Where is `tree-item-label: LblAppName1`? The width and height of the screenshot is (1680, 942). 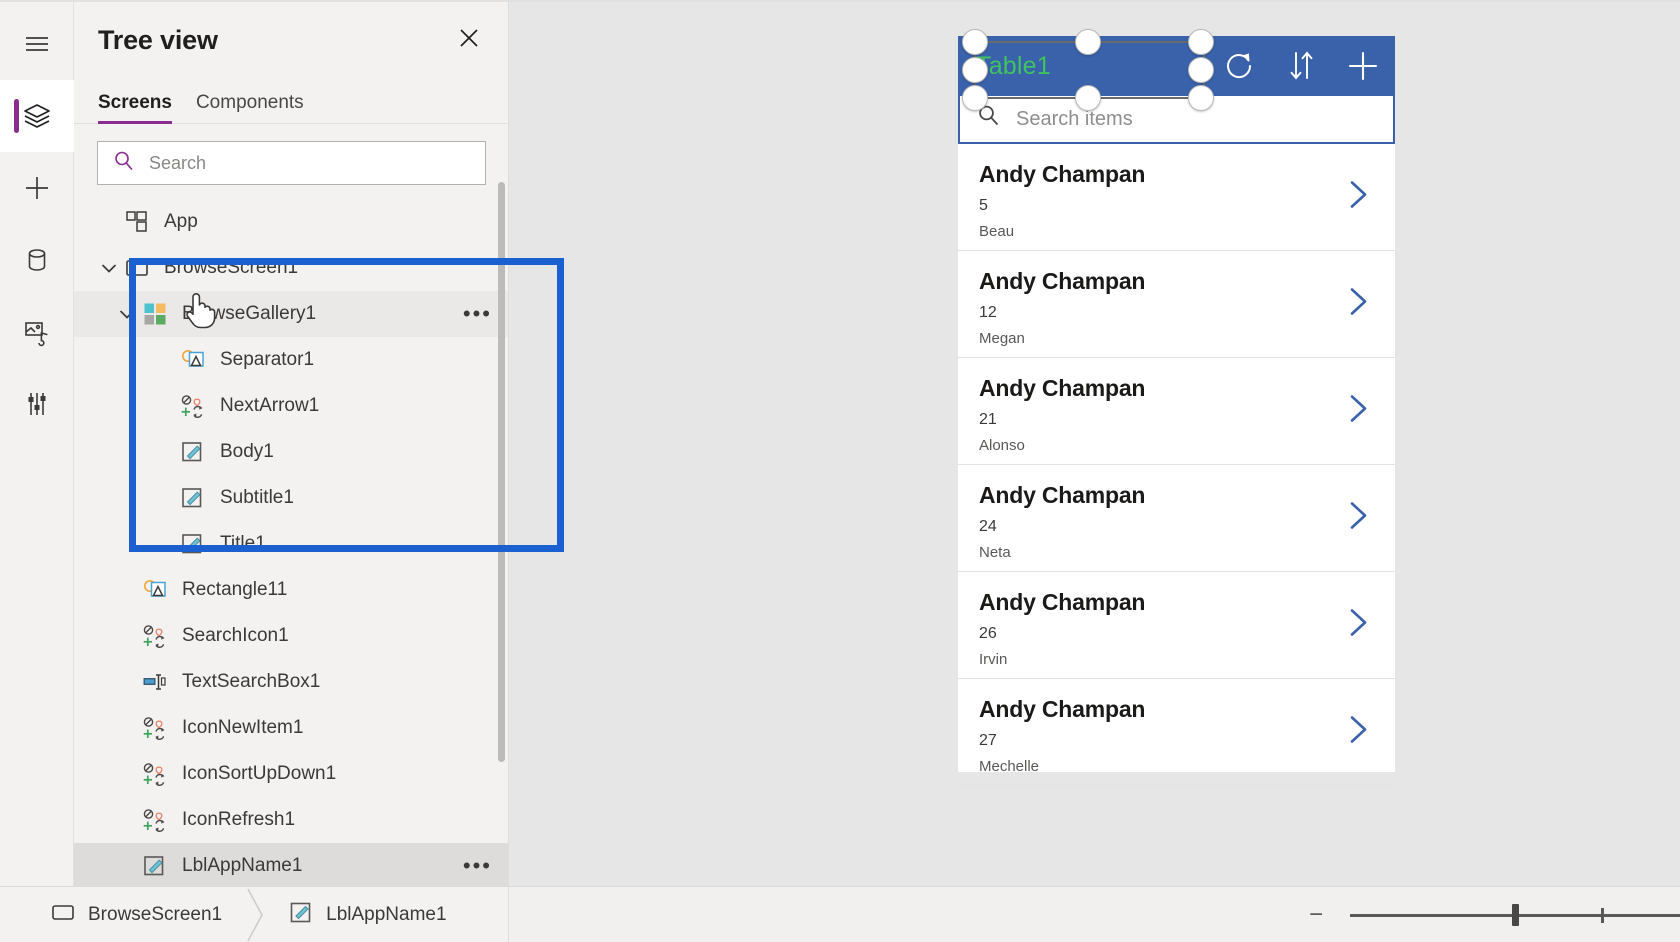
tree-item-label: LblAppName1 is located at coordinates (242, 865).